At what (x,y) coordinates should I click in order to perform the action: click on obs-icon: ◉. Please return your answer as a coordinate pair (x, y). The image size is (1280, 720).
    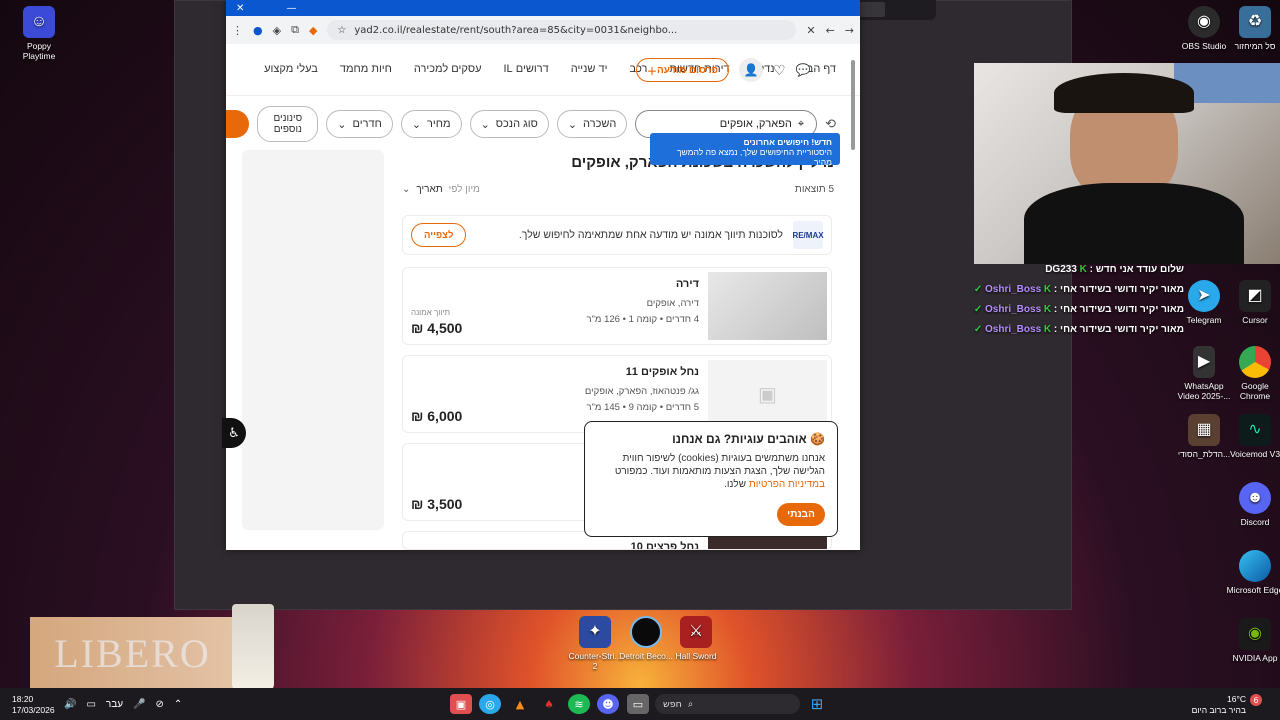
    Looking at the image, I should click on (1204, 22).